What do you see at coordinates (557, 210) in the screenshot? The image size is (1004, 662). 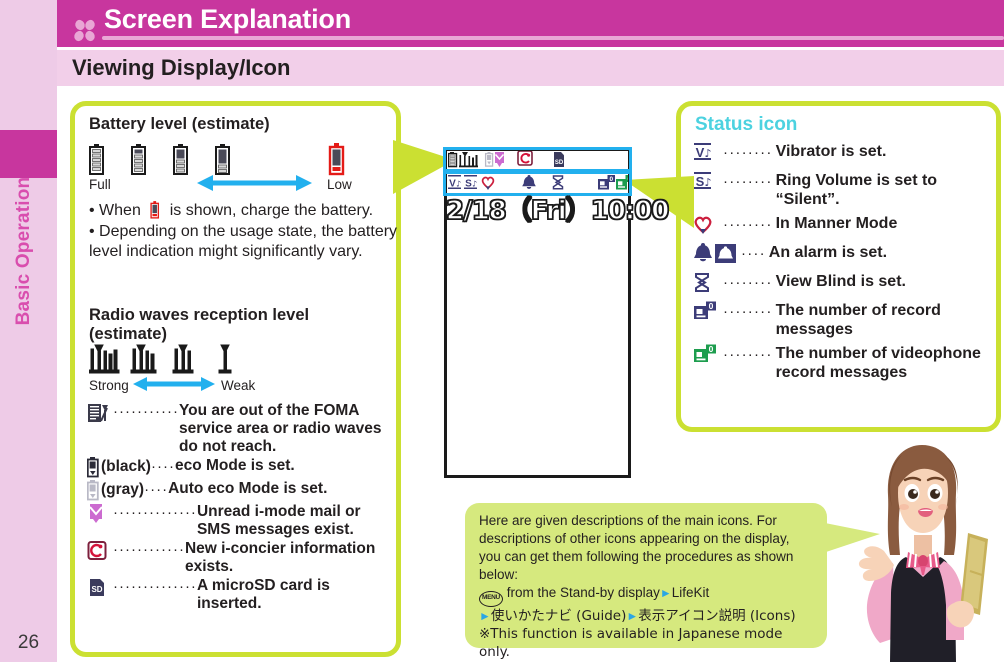 I see `phone-date-time: 2/18（Fri）10:00` at bounding box center [557, 210].